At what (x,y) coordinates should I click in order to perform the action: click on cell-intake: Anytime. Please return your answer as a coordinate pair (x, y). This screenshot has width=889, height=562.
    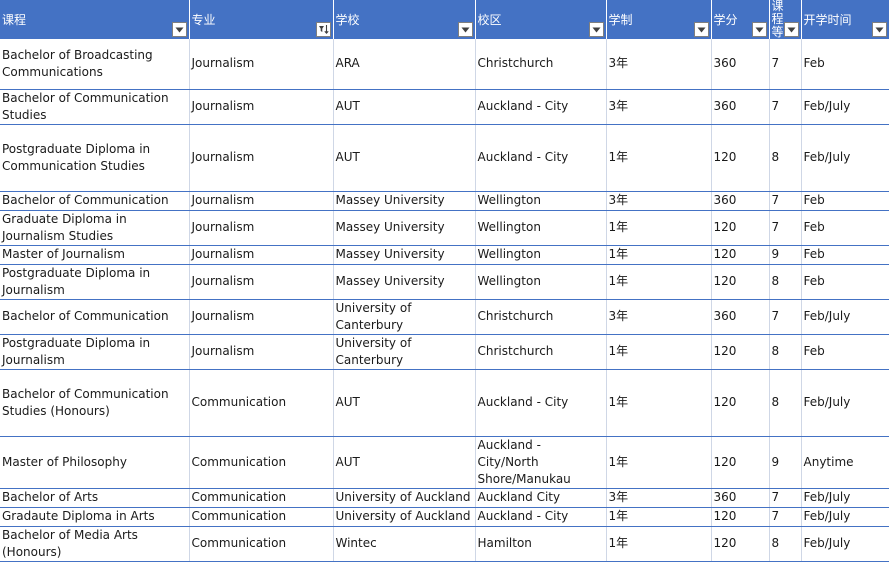
    Looking at the image, I should click on (845, 462).